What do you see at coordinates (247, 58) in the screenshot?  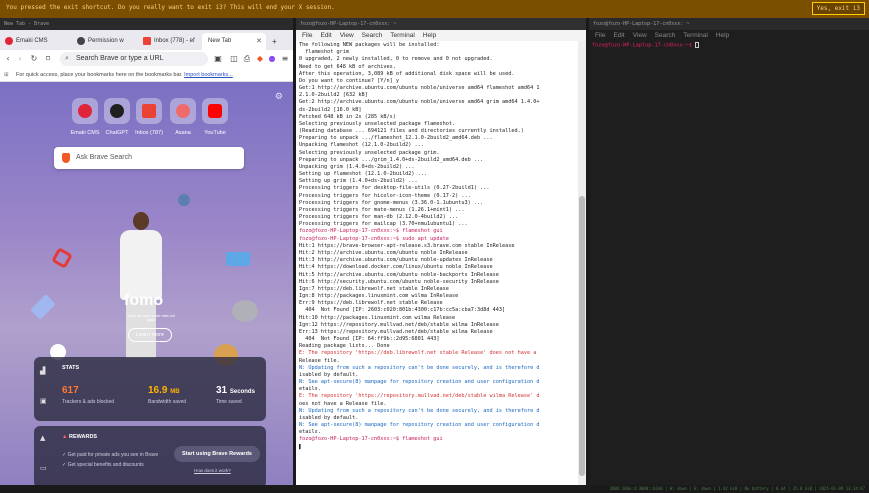 I see `share-icon: ⎙` at bounding box center [247, 58].